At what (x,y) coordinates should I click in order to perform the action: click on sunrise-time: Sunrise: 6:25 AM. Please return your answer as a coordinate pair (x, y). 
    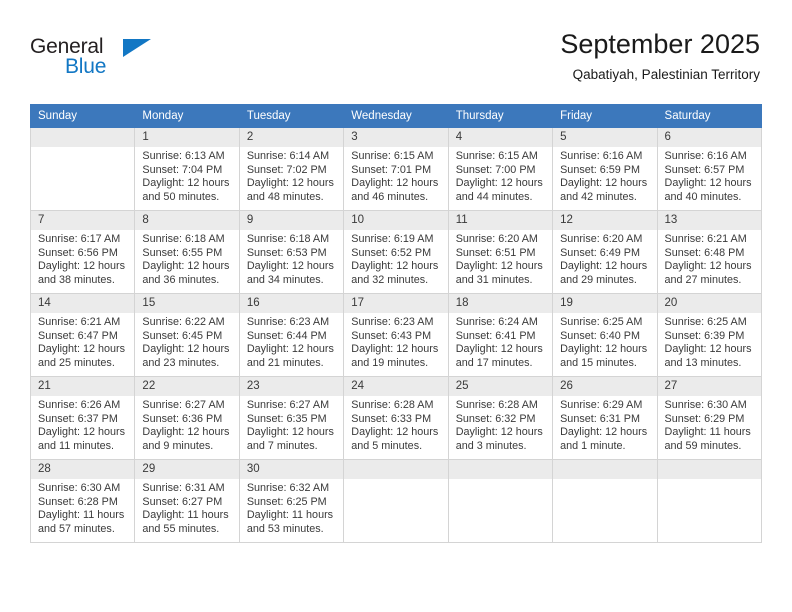
    Looking at the image, I should click on (705, 322).